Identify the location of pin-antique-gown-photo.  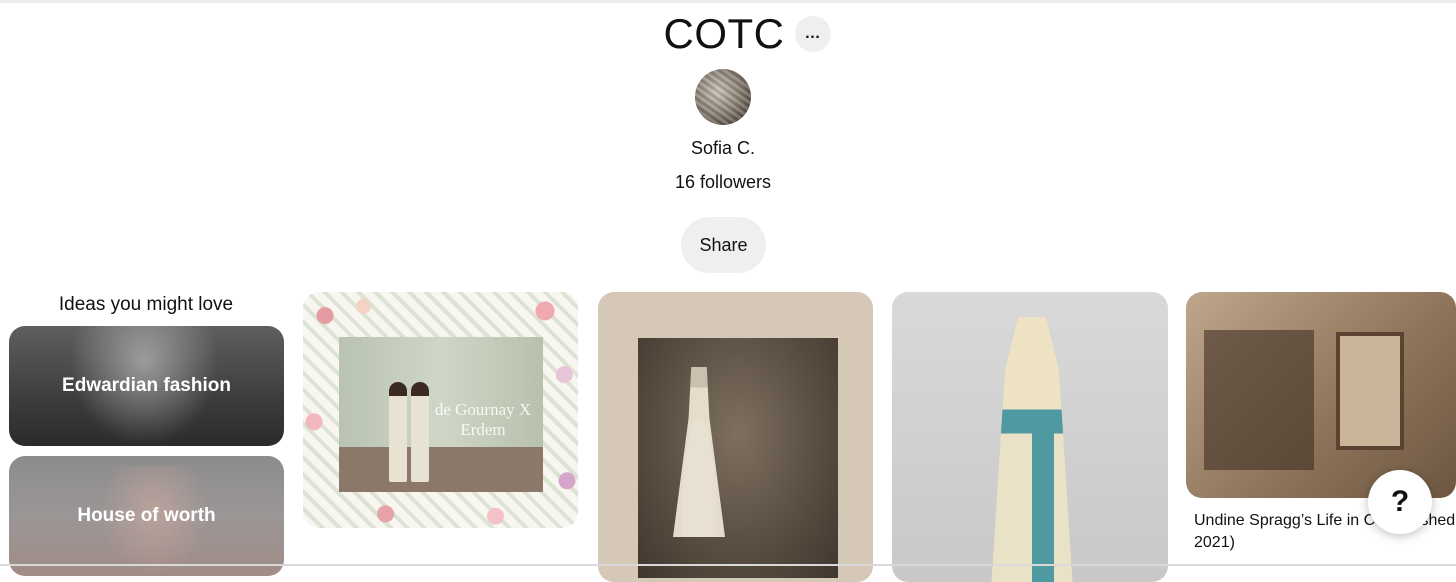
(735, 437).